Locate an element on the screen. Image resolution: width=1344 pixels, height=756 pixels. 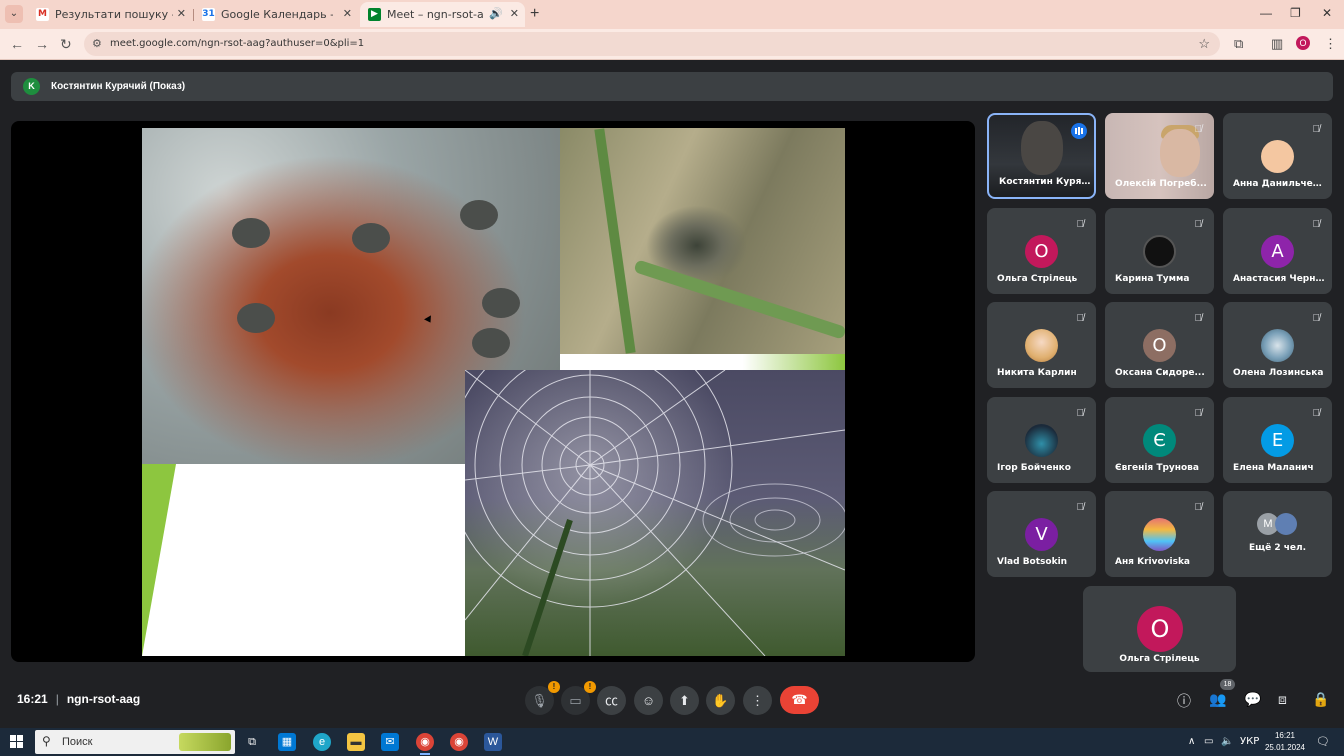
raise-hand-button: ✋ is located at coordinates (720, 700).